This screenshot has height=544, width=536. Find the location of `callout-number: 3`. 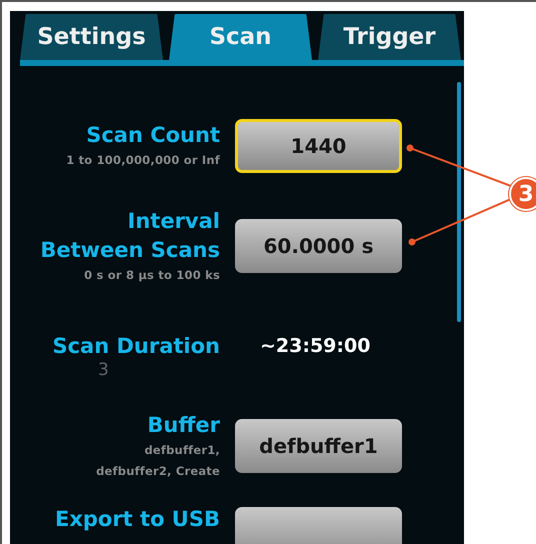

callout-number: 3 is located at coordinates (522, 194).